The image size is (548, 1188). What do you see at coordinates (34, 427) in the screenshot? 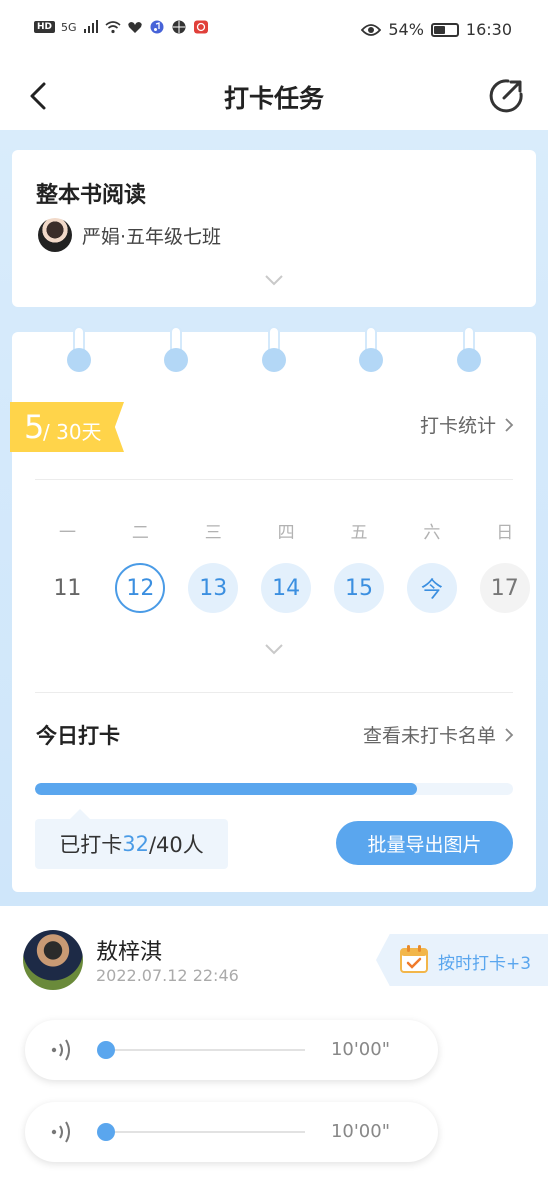
I see `current-day: 5` at bounding box center [34, 427].